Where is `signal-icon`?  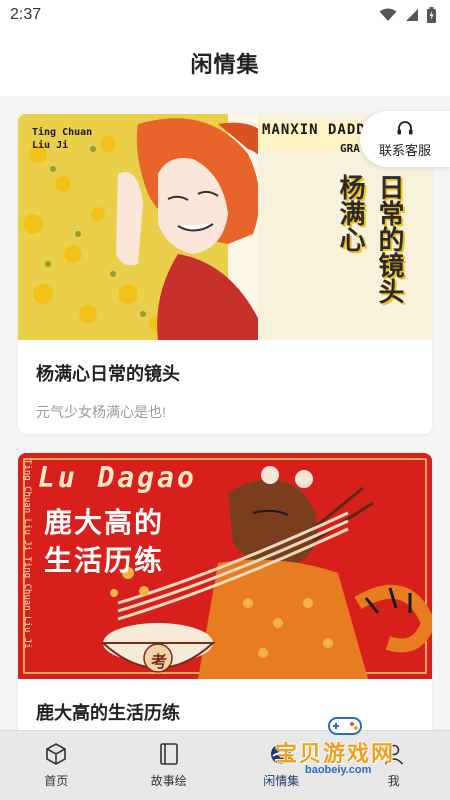 signal-icon is located at coordinates (412, 15).